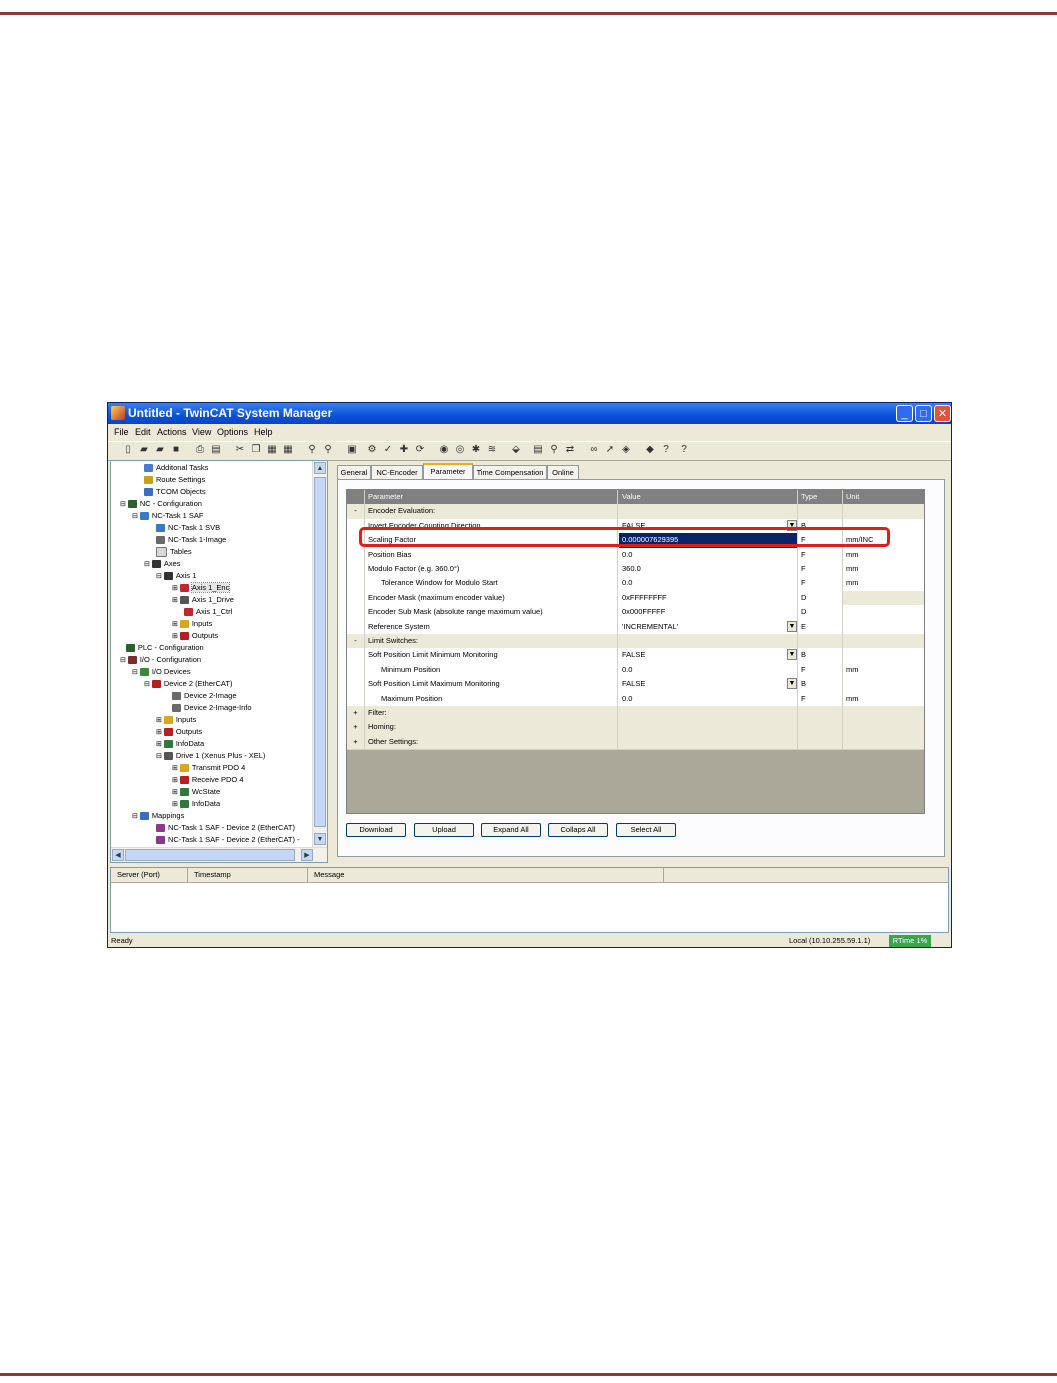 The image size is (1057, 1383). I want to click on tree-item-nc-task-1-image: NC-Task 1-Image, so click(191, 540).